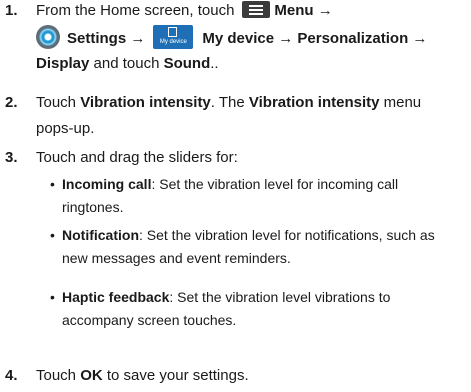  Describe the element at coordinates (175, 375) in the screenshot. I see `step-text-segment: to save your settings.` at that location.